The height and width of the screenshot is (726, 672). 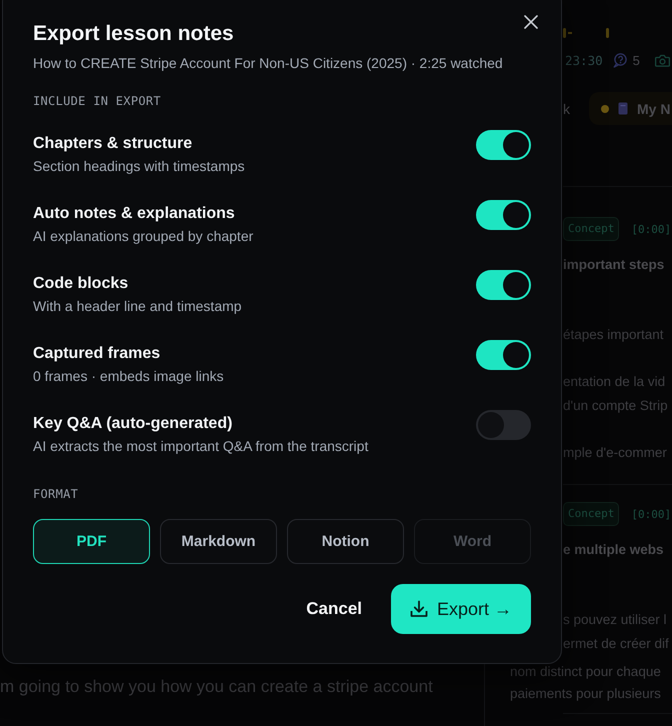 I want to click on close-button, so click(x=531, y=22).